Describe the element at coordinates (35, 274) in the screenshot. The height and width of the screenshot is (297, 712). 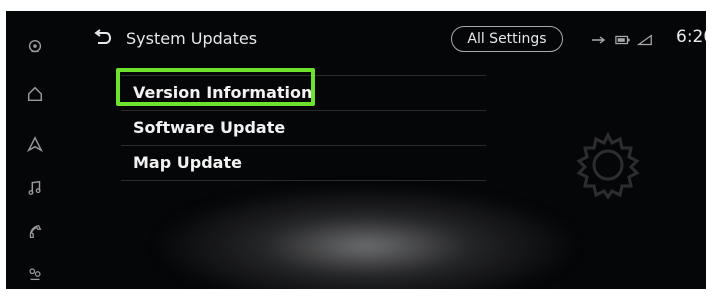
I see `apps-icon` at that location.